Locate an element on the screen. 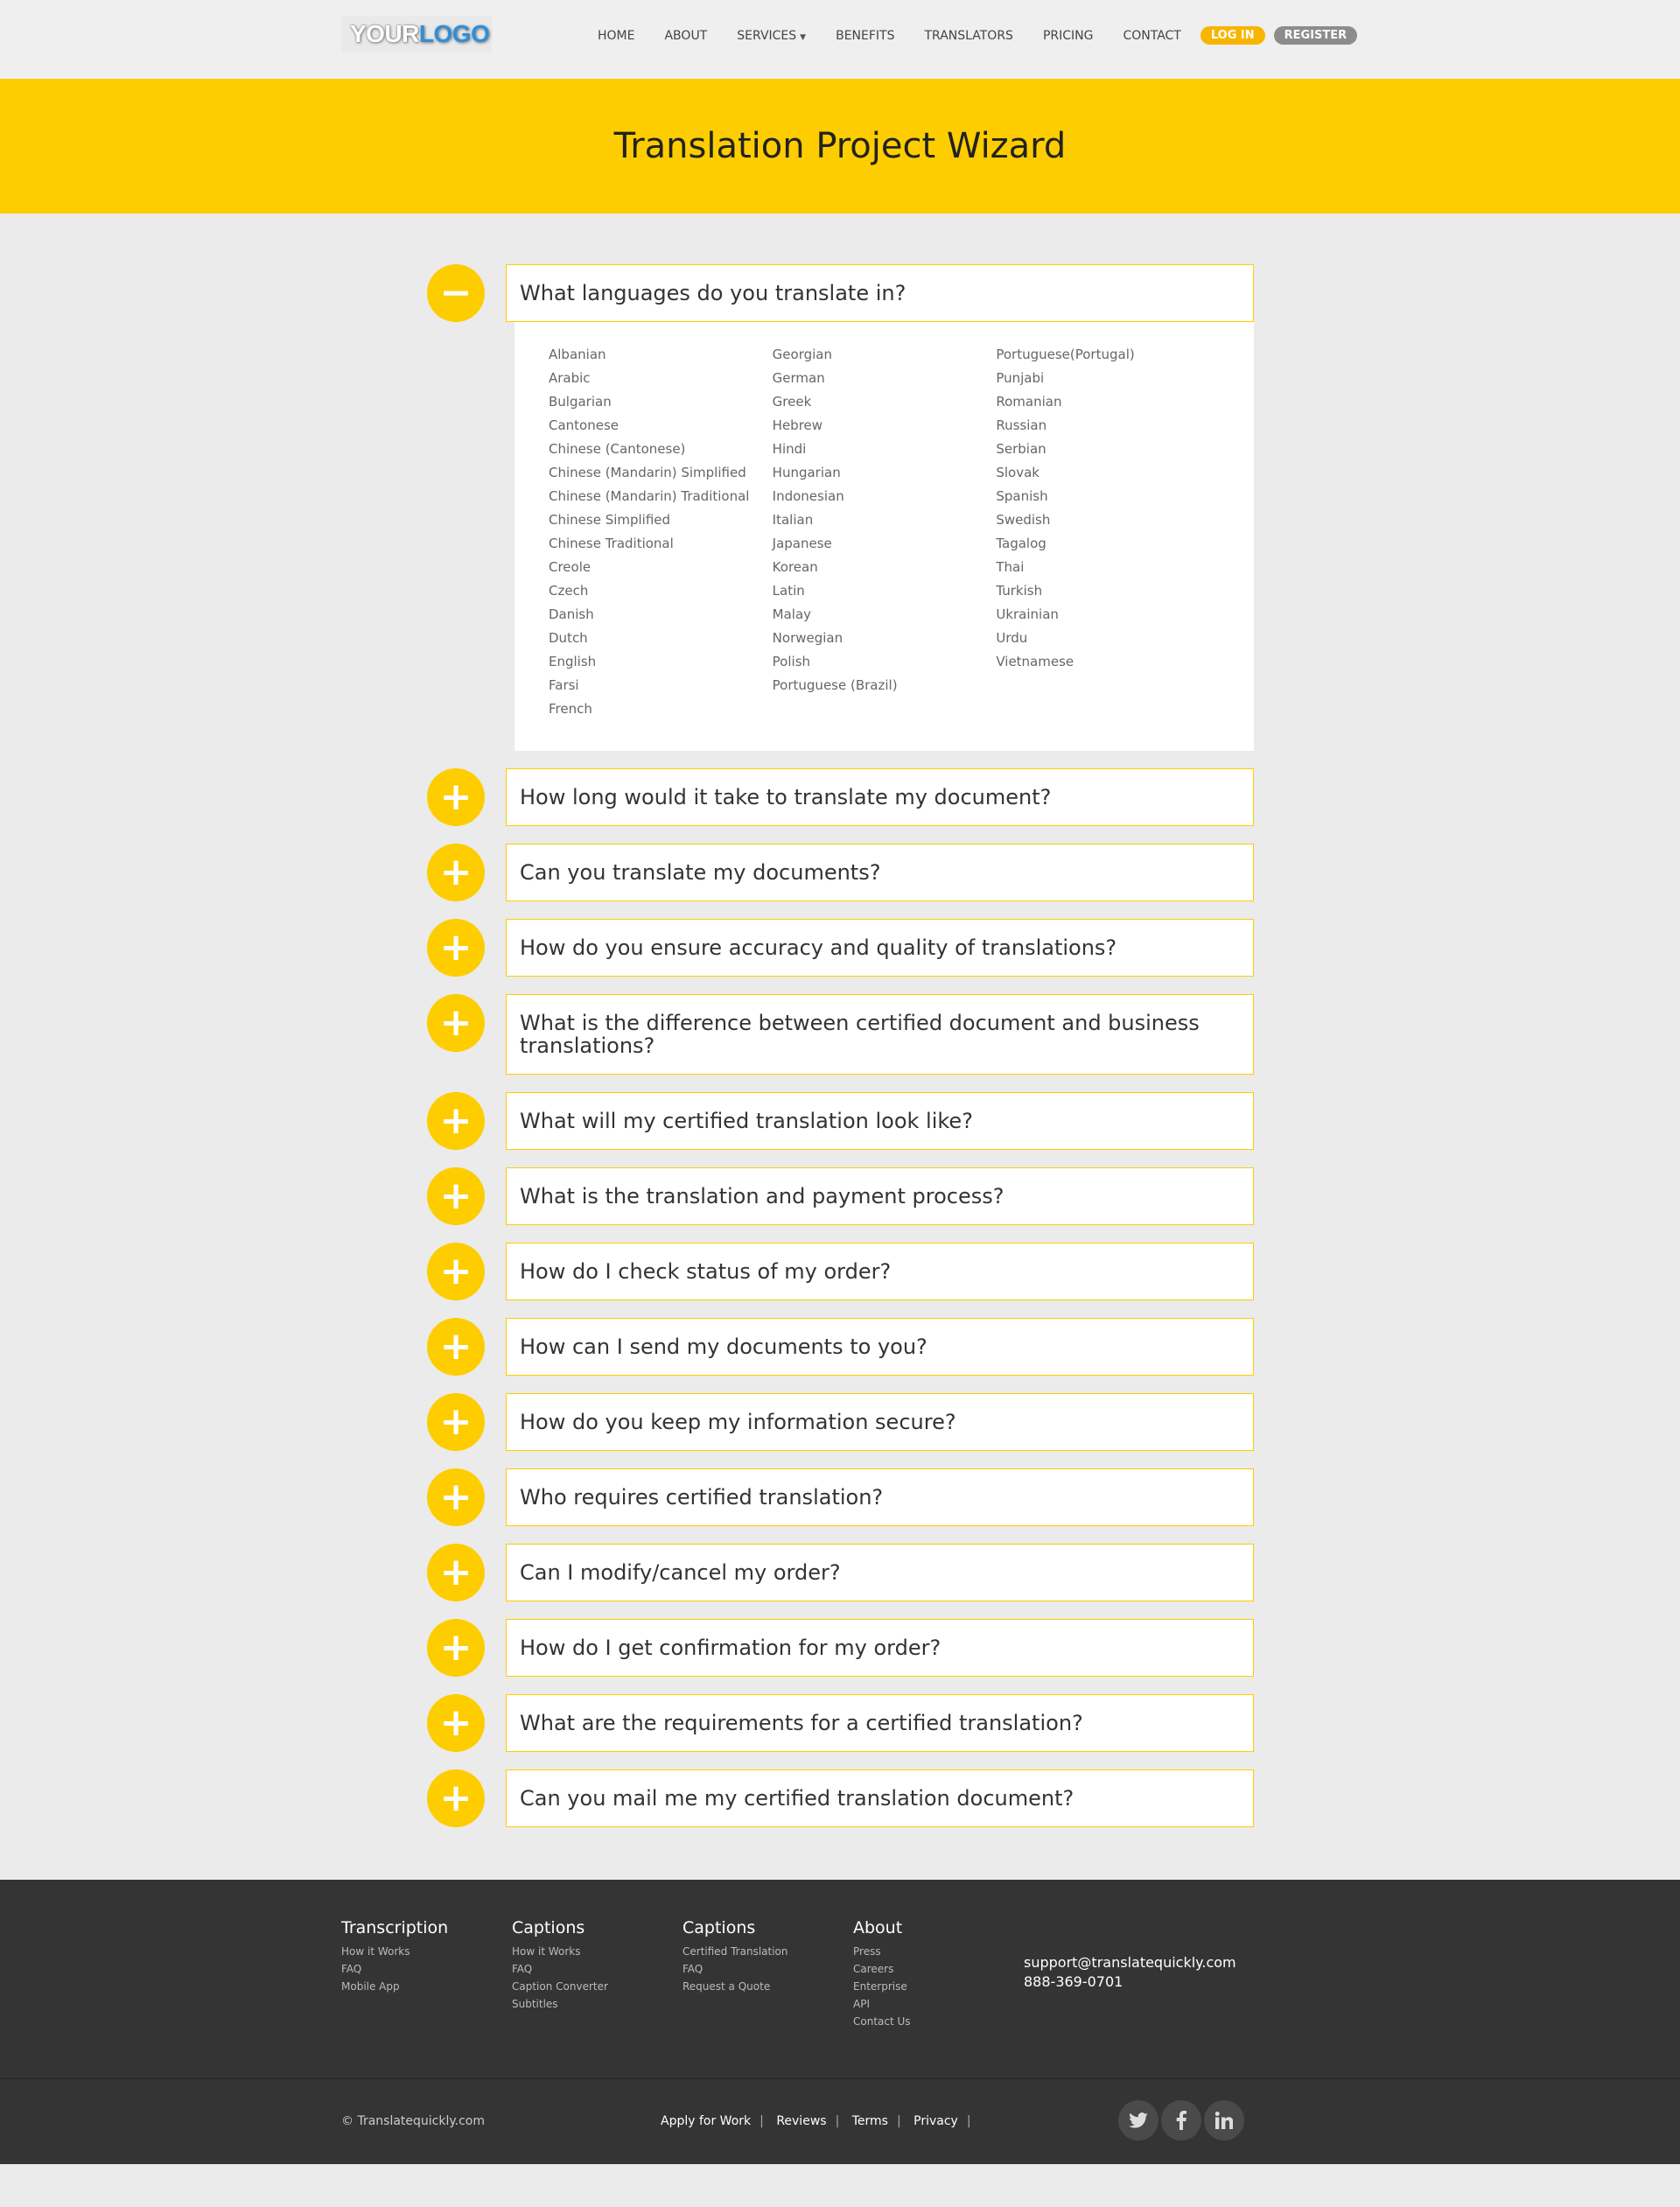 The width and height of the screenshot is (1680, 2207). faq-question-box: What languages do you translate in? is located at coordinates (880, 293).